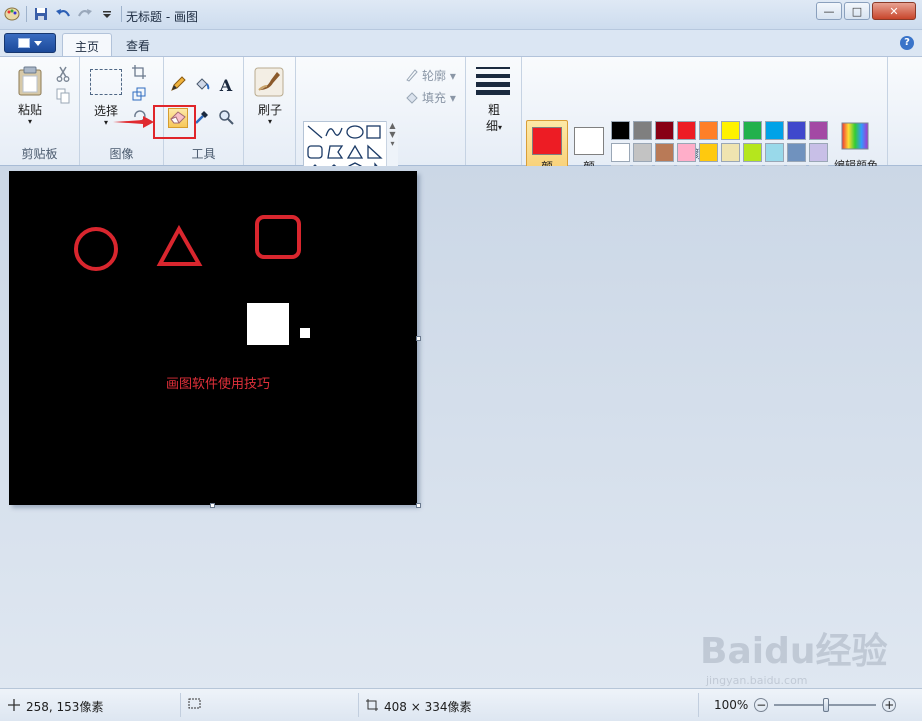  What do you see at coordinates (106, 82) in the screenshot?
I see `select-icon` at bounding box center [106, 82].